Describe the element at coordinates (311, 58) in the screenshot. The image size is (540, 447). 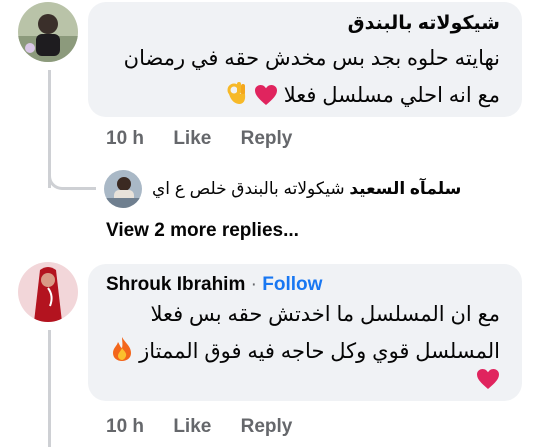
I see `comment-text-line: نهايته حلوه بجد بس مخدش حقه في رمضان` at that location.